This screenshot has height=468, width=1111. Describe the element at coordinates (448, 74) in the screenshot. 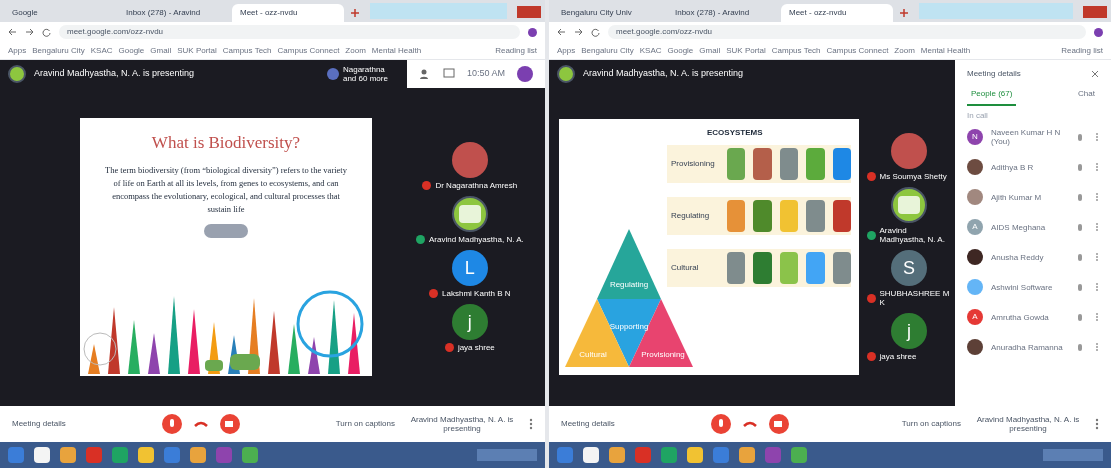

I see `chat-icon` at that location.